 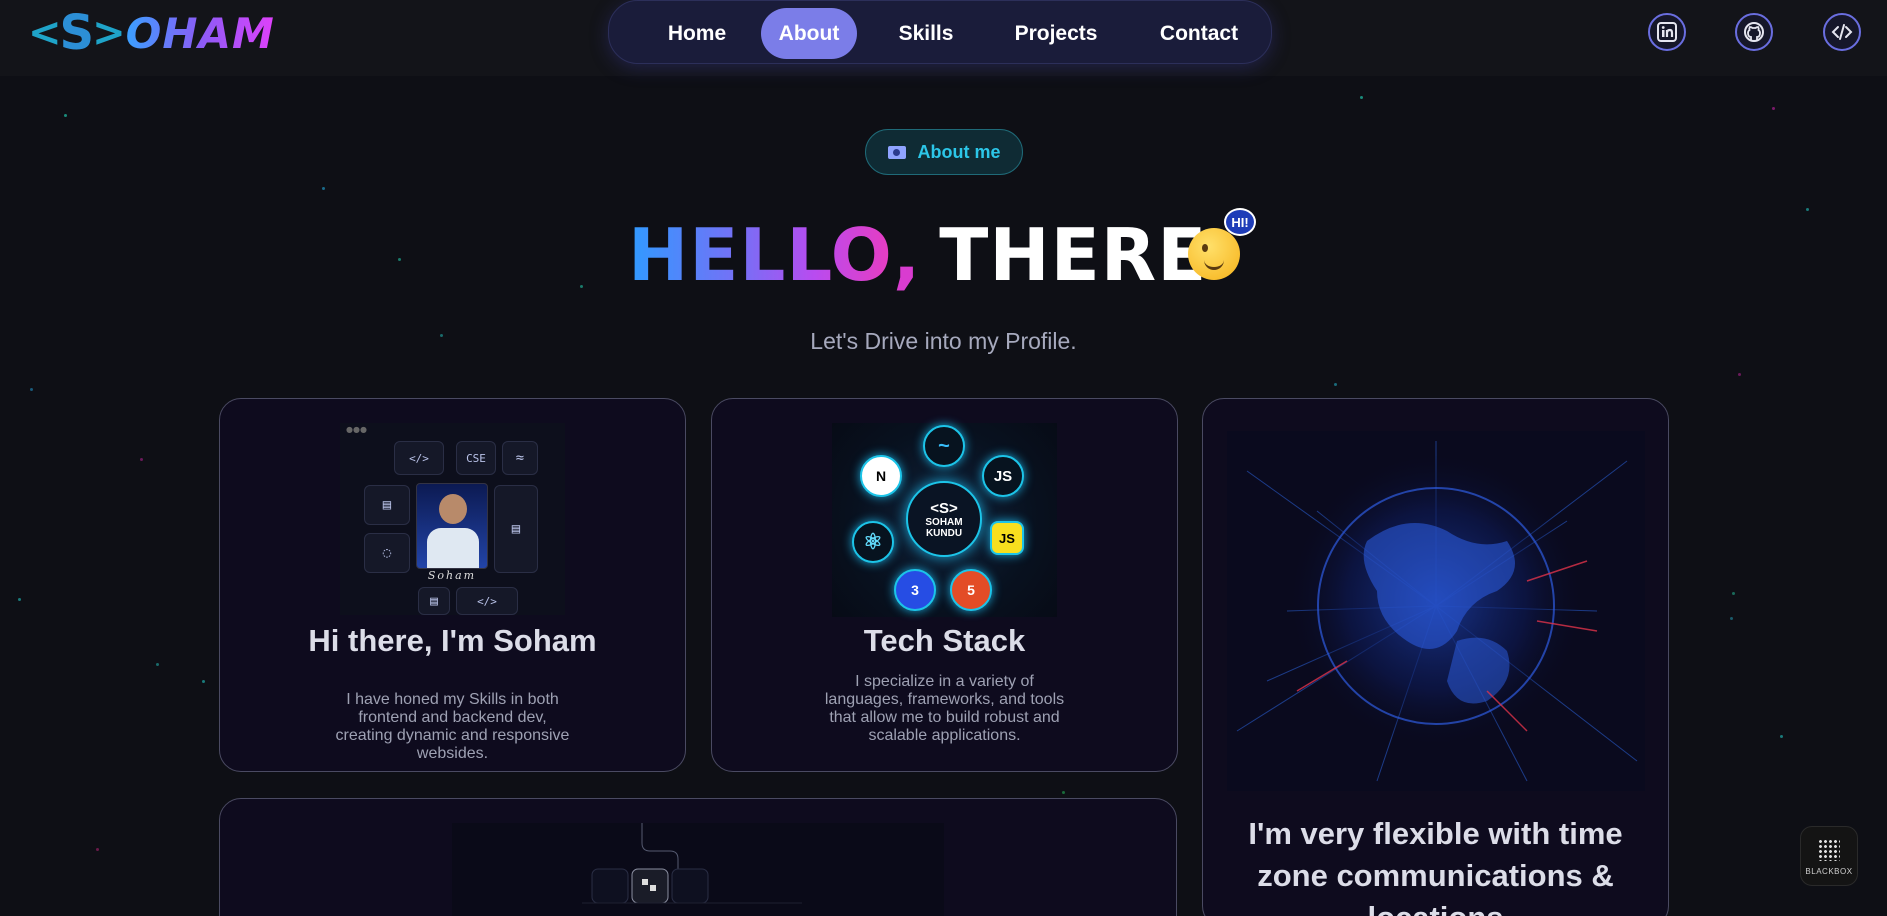 I want to click on linkedin-button, so click(x=1667, y=32).